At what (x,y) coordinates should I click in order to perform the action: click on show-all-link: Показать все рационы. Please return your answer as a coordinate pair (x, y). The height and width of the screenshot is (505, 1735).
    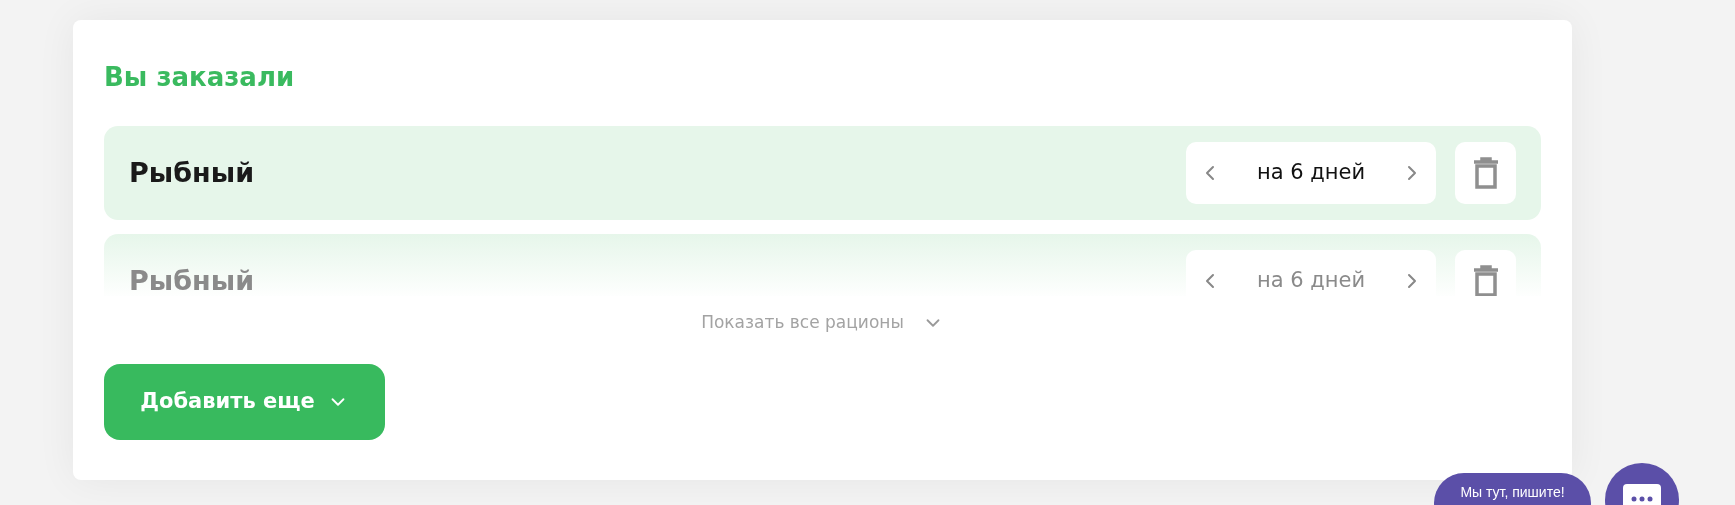
    Looking at the image, I should click on (822, 323).